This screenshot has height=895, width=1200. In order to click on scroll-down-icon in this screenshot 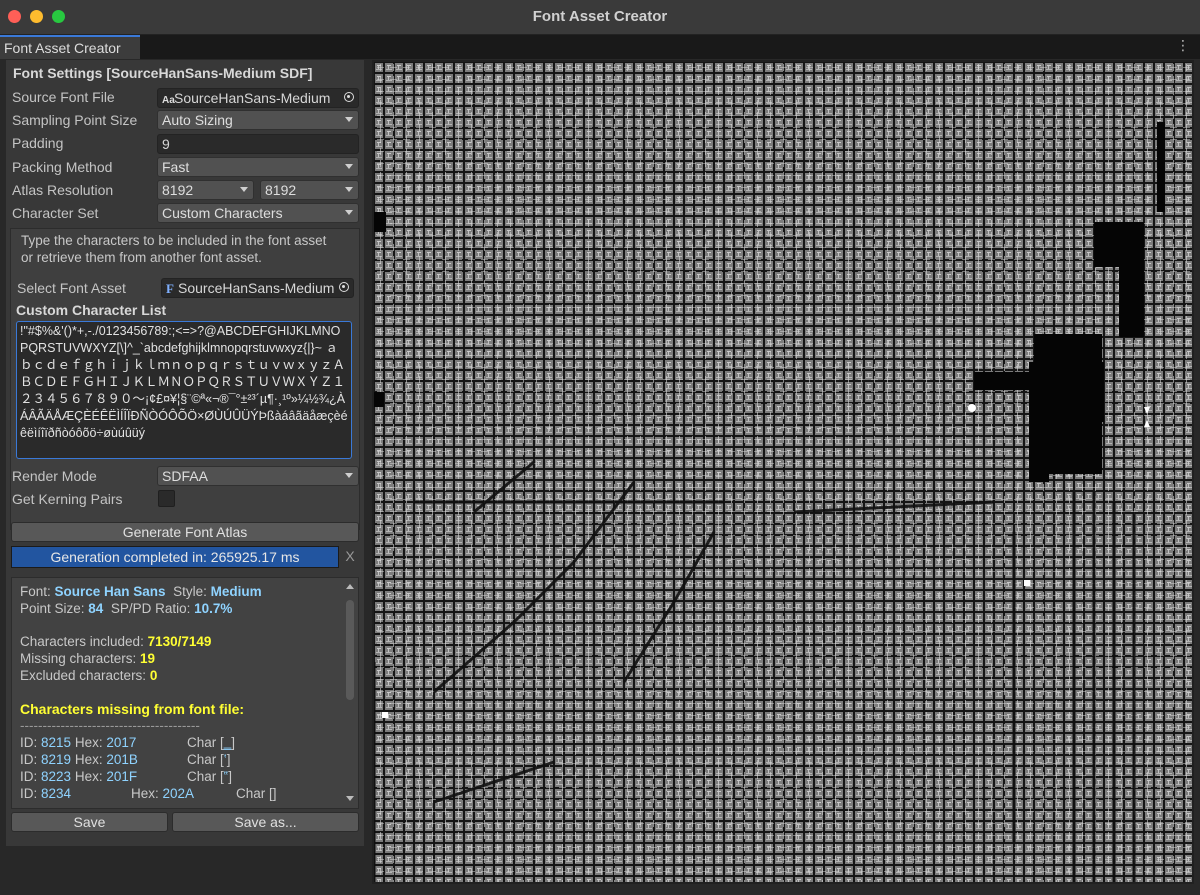, I will do `click(350, 798)`.